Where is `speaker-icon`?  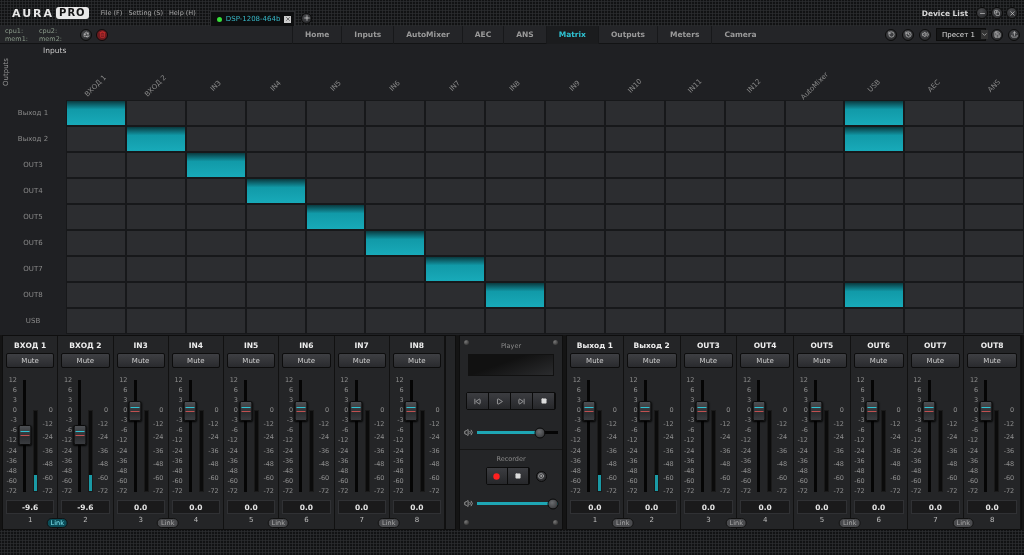
speaker-icon is located at coordinates (925, 34).